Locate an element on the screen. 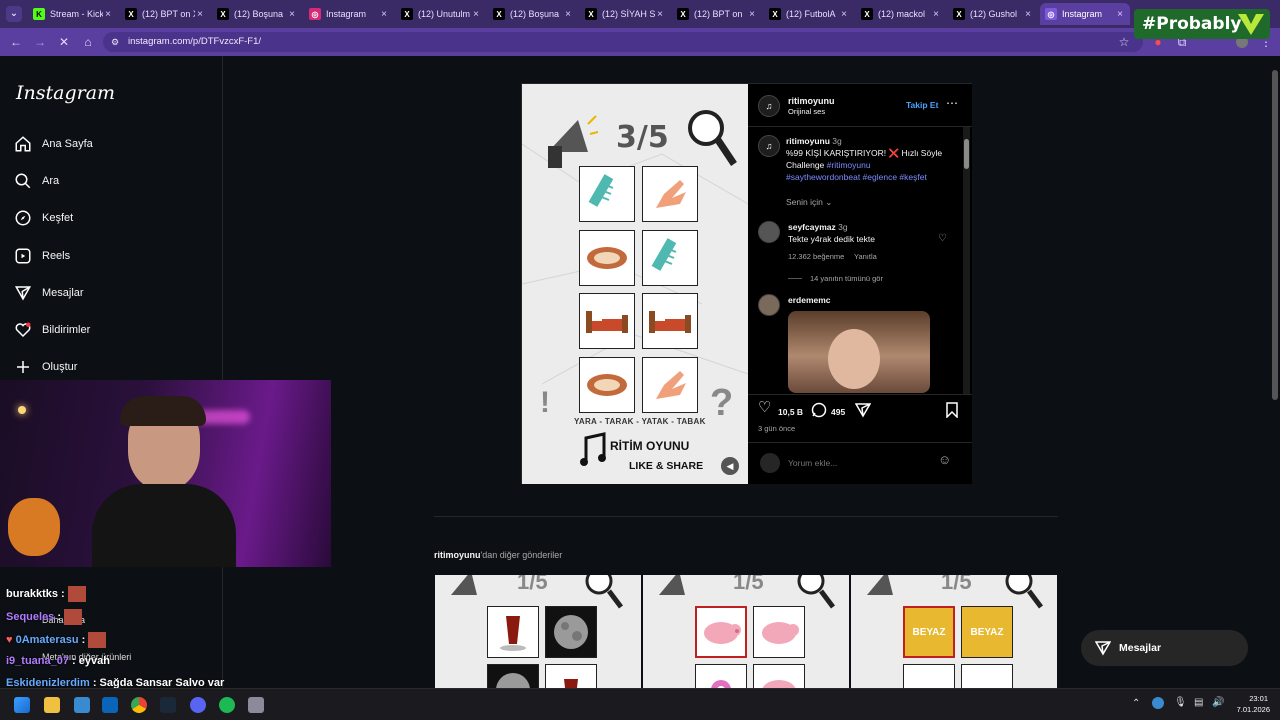 This screenshot has width=1280, height=720. volume-icon: 🔊 is located at coordinates (1218, 702).